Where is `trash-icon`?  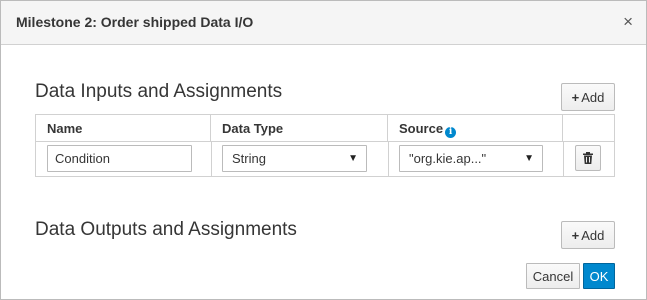
trash-icon is located at coordinates (588, 158).